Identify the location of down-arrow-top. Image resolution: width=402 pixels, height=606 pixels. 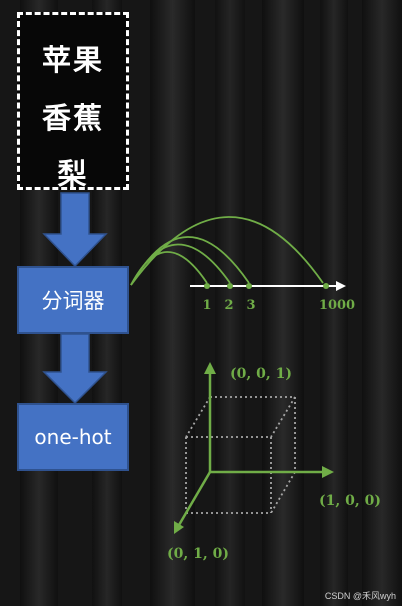
(75, 230).